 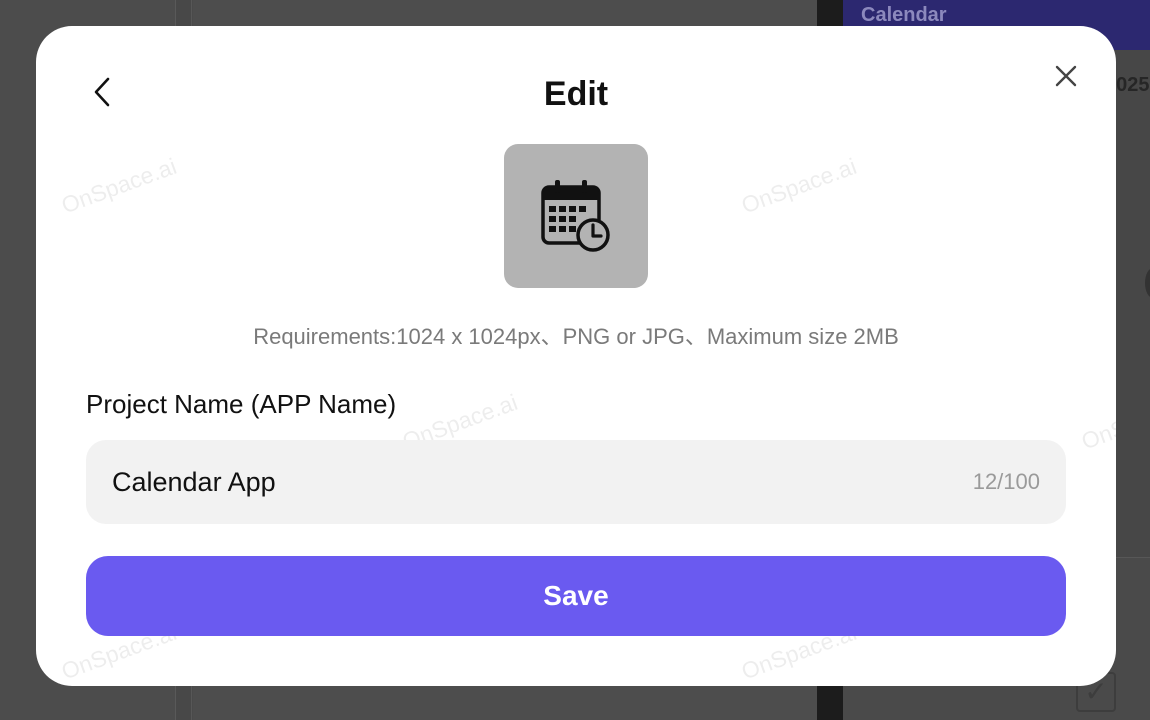 I want to click on character-count: 12/100, so click(x=1006, y=481).